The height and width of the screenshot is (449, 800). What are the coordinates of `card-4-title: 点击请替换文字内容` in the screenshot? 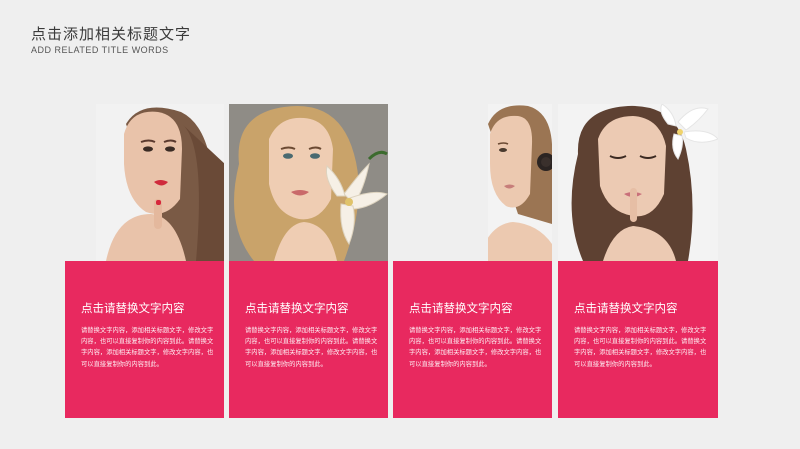 It's located at (626, 308).